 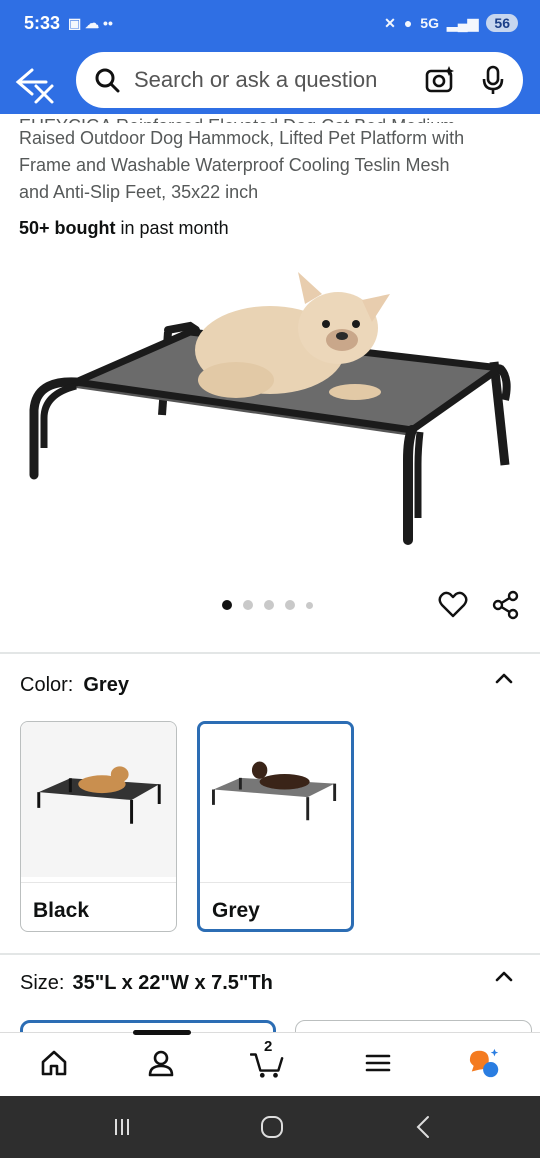 What do you see at coordinates (279, 80) in the screenshot?
I see `search-input` at bounding box center [279, 80].